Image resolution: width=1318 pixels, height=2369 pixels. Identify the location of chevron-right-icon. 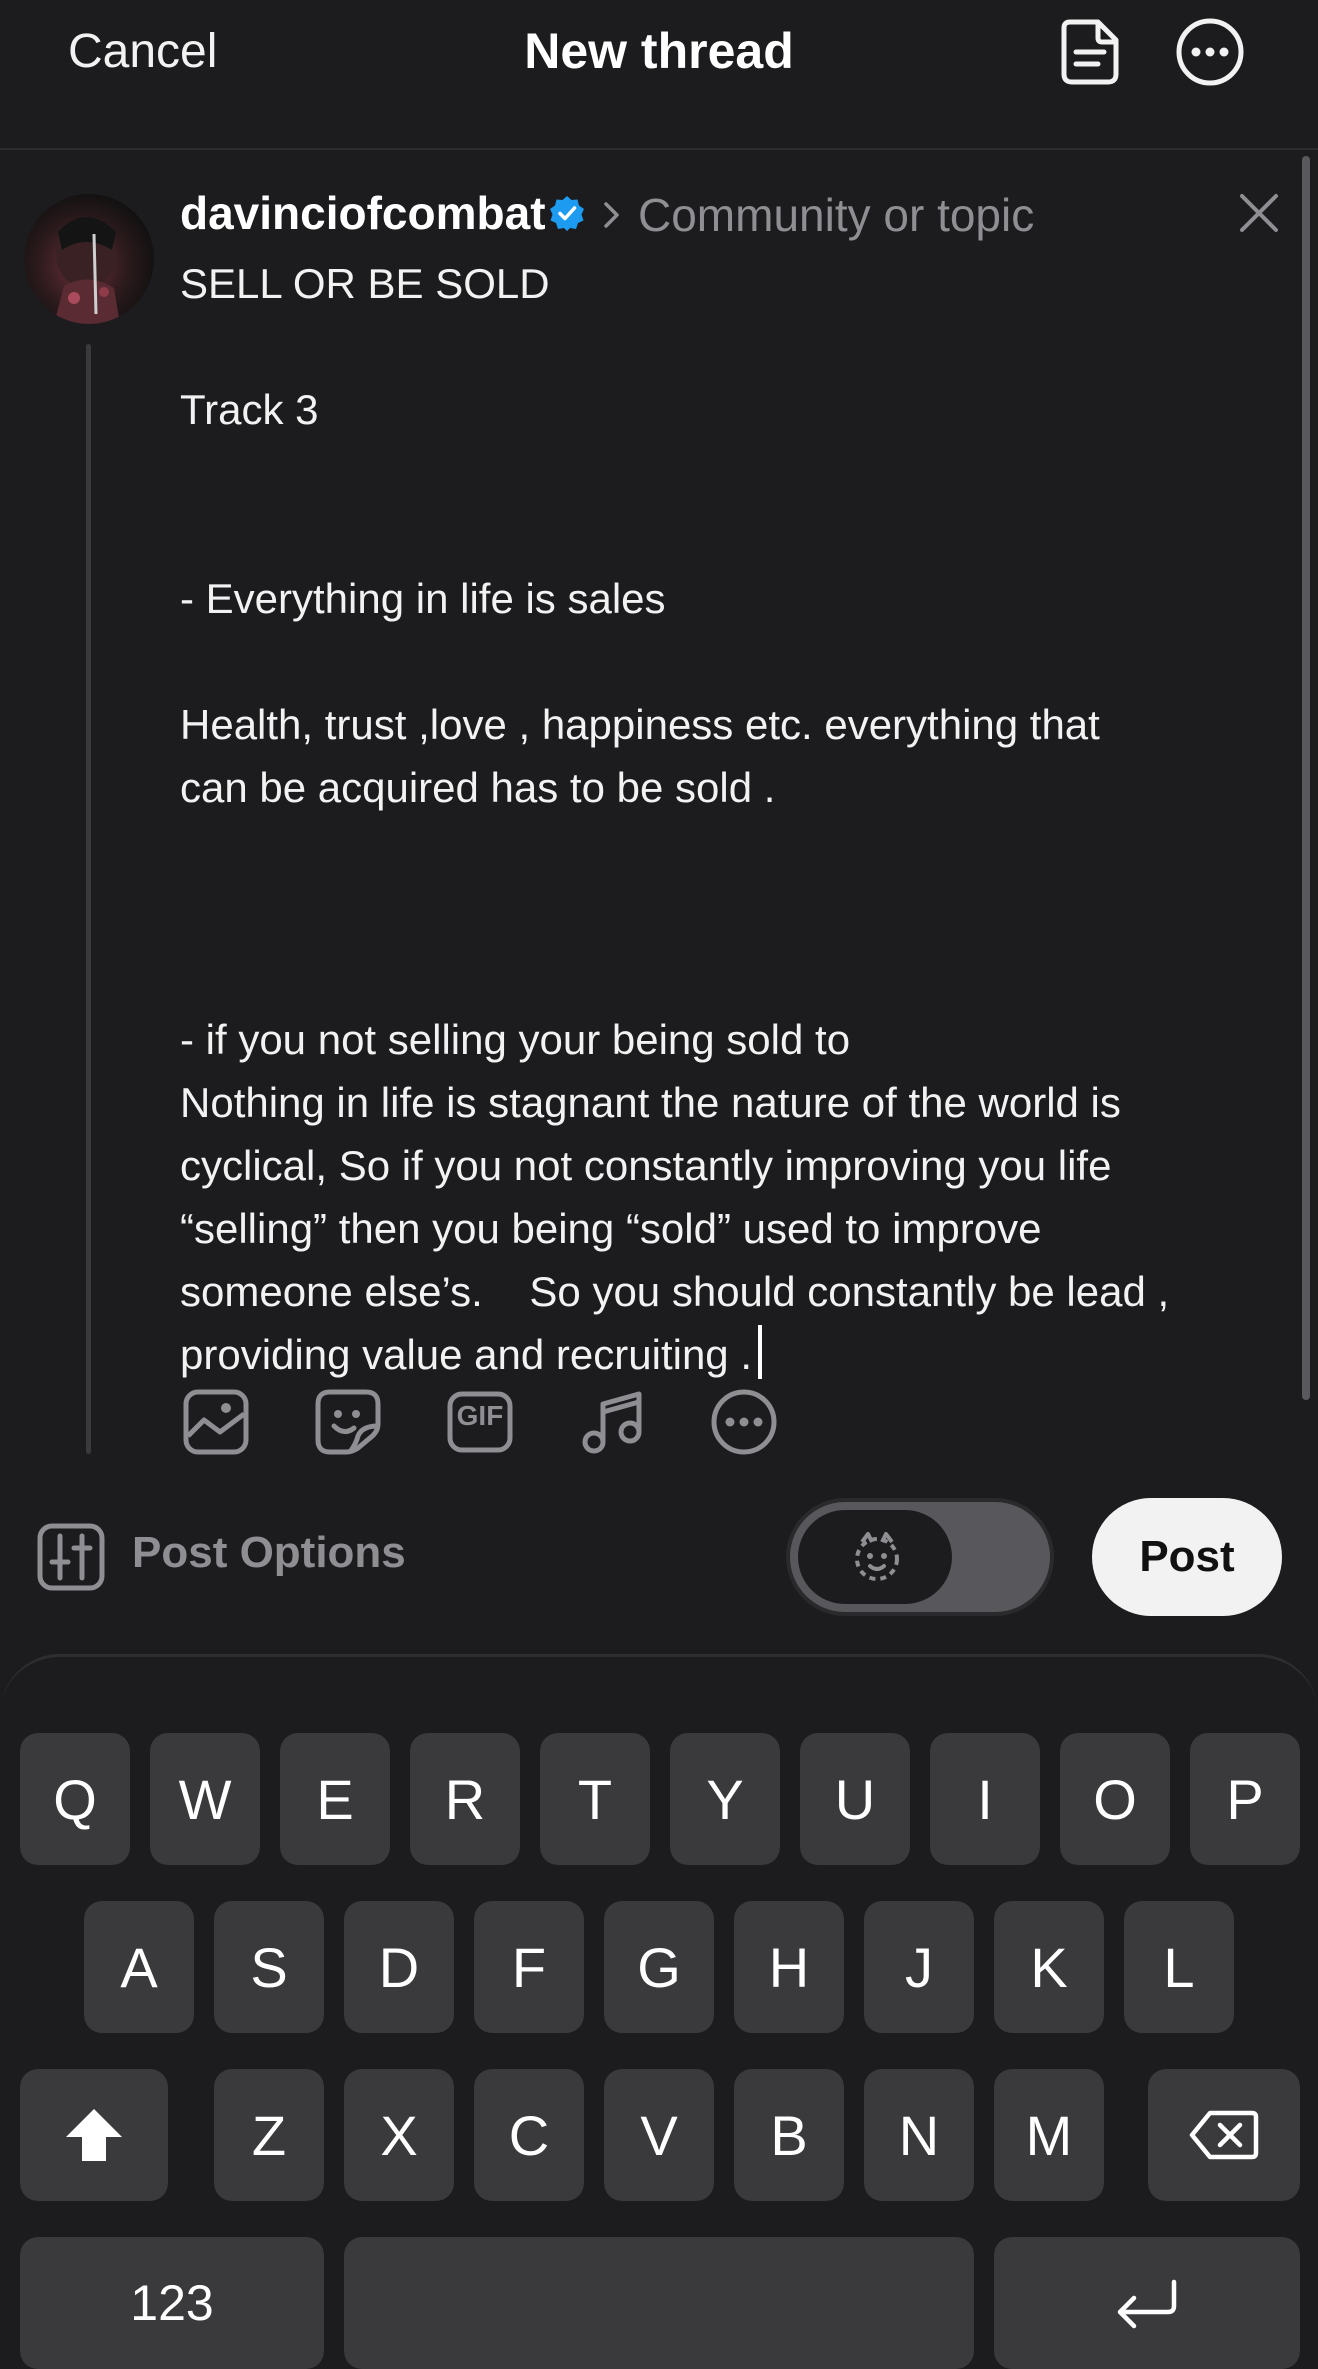
(611, 215).